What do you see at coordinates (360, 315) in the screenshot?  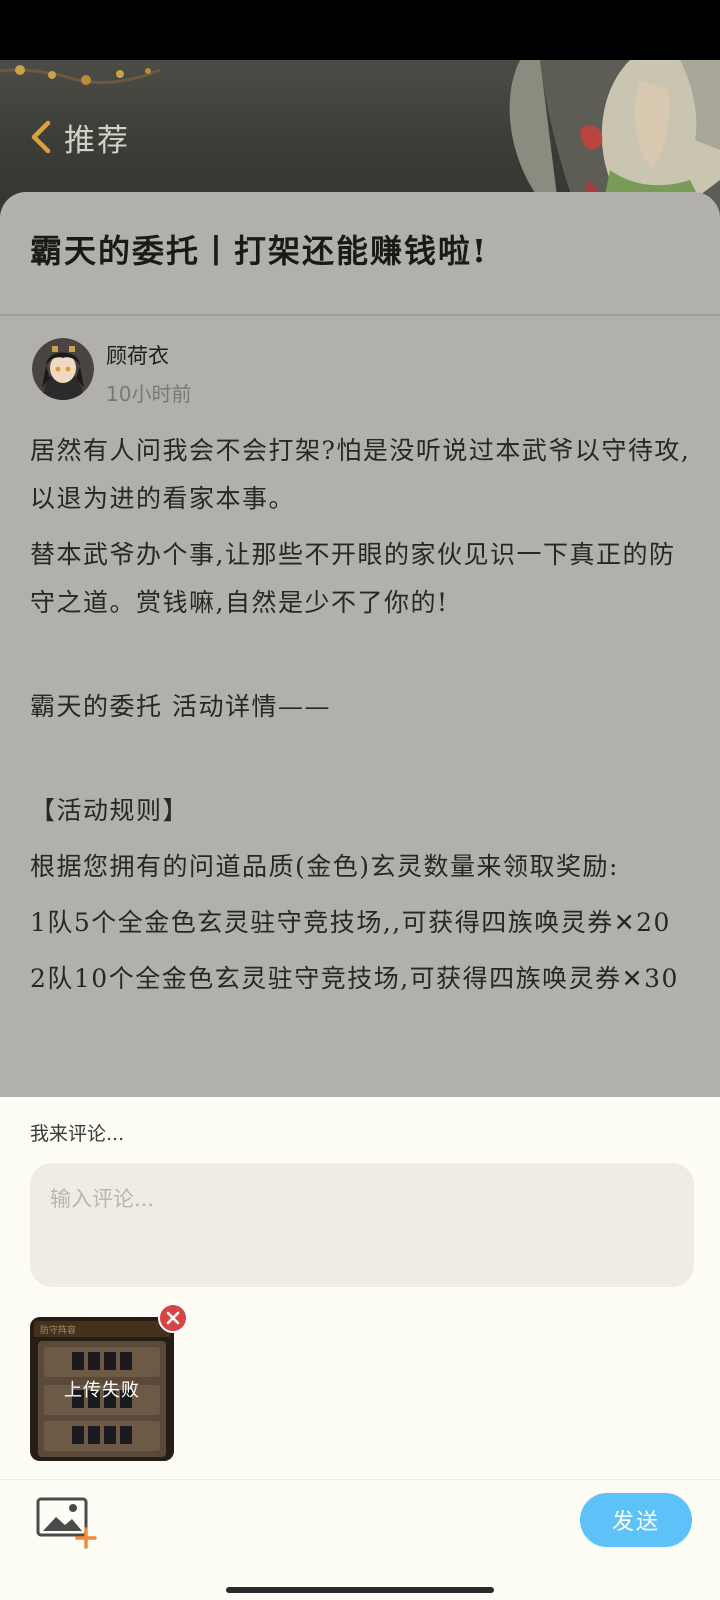 I see `title-divider` at bounding box center [360, 315].